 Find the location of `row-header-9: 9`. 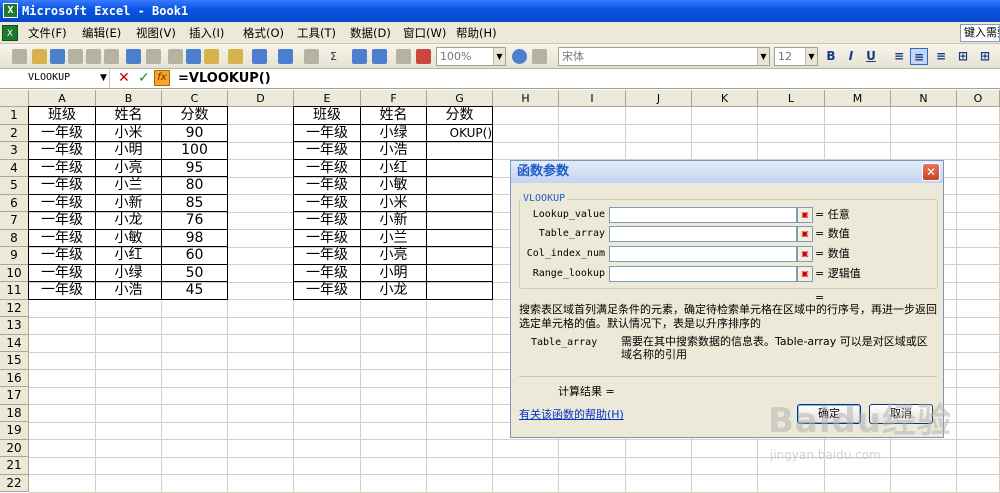

row-header-9: 9 is located at coordinates (14, 256).